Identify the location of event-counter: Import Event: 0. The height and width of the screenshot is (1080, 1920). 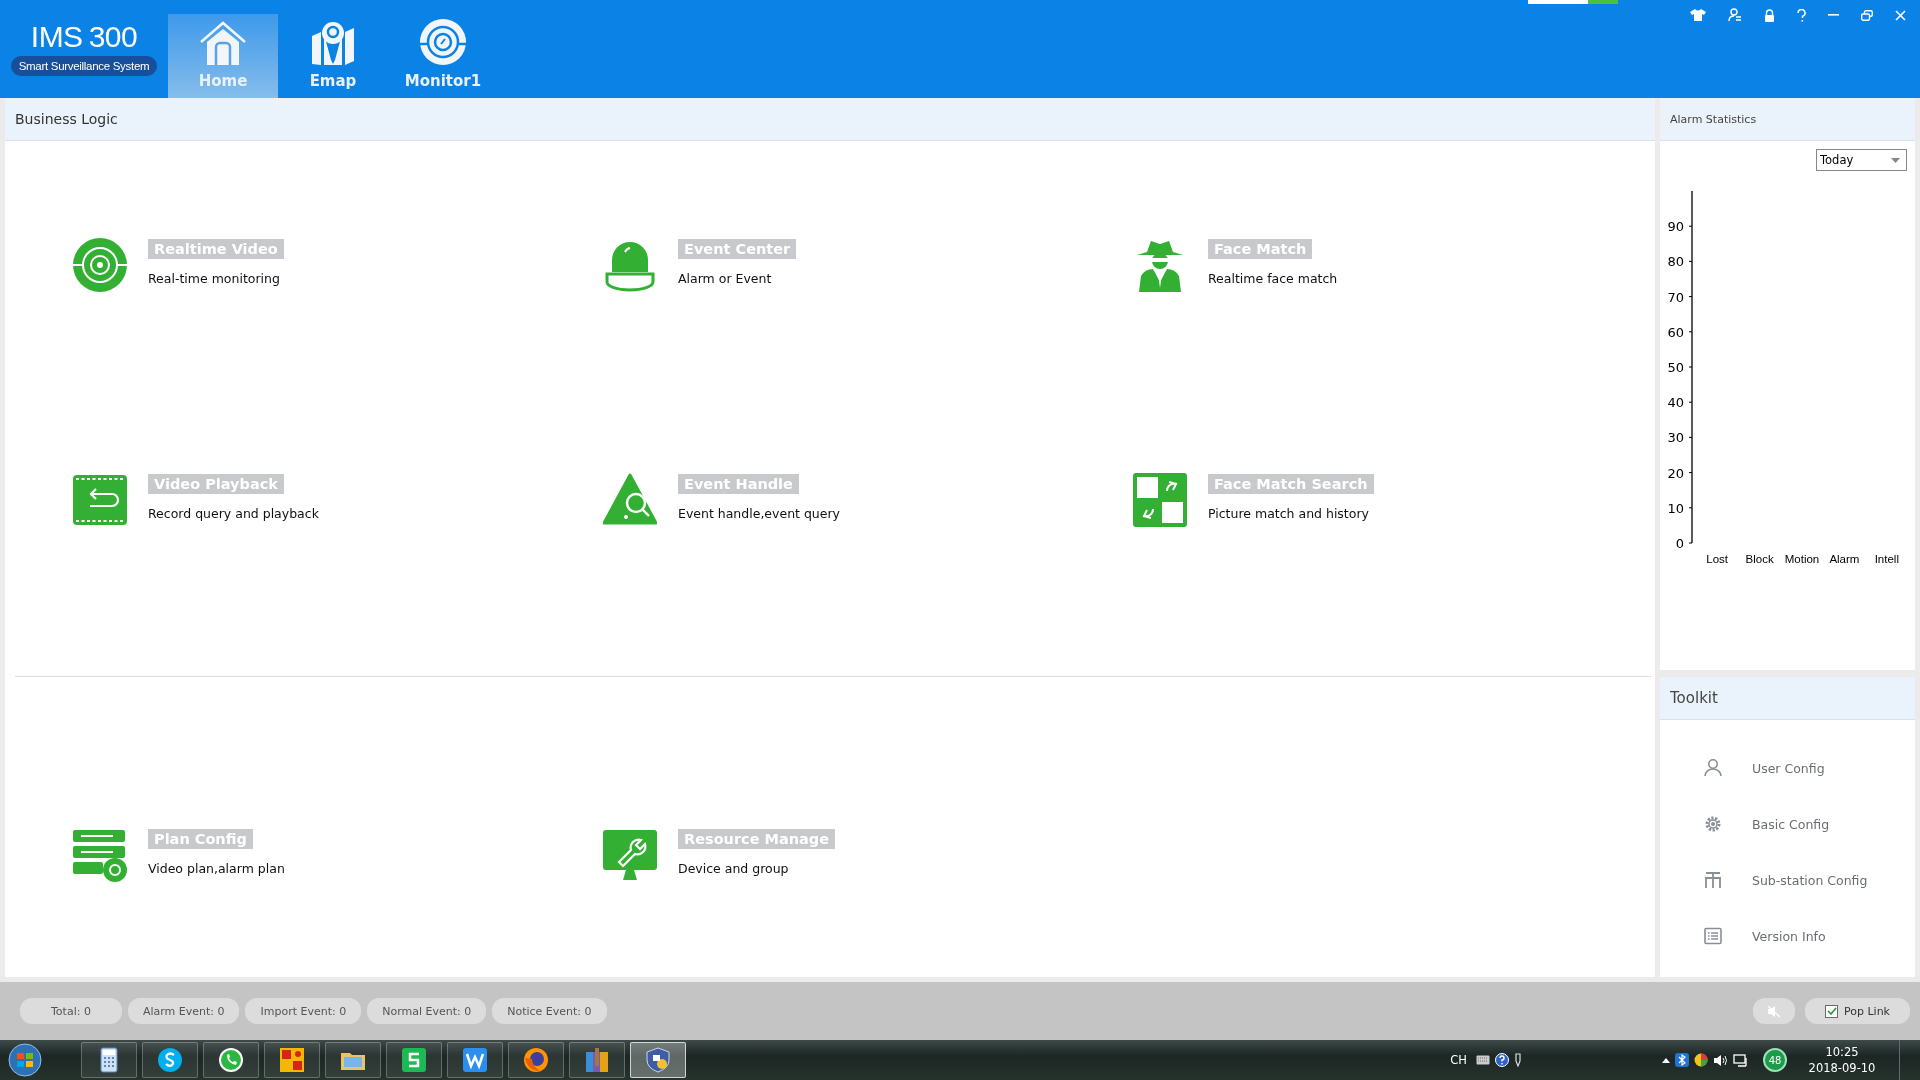
(303, 1011).